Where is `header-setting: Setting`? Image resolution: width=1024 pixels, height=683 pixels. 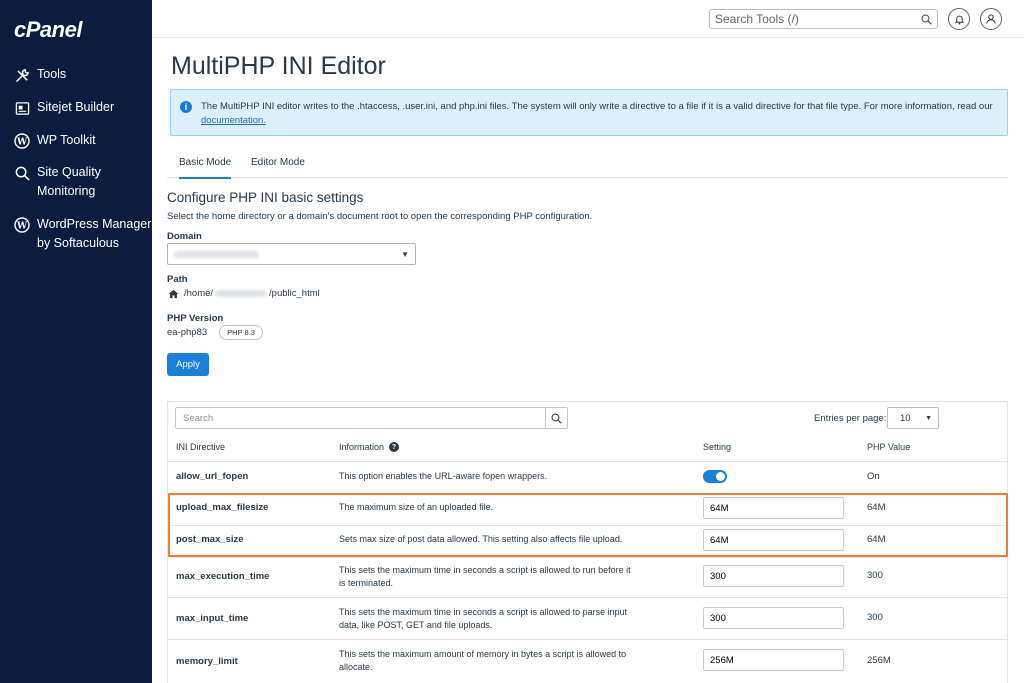
header-setting: Setting is located at coordinates (717, 447).